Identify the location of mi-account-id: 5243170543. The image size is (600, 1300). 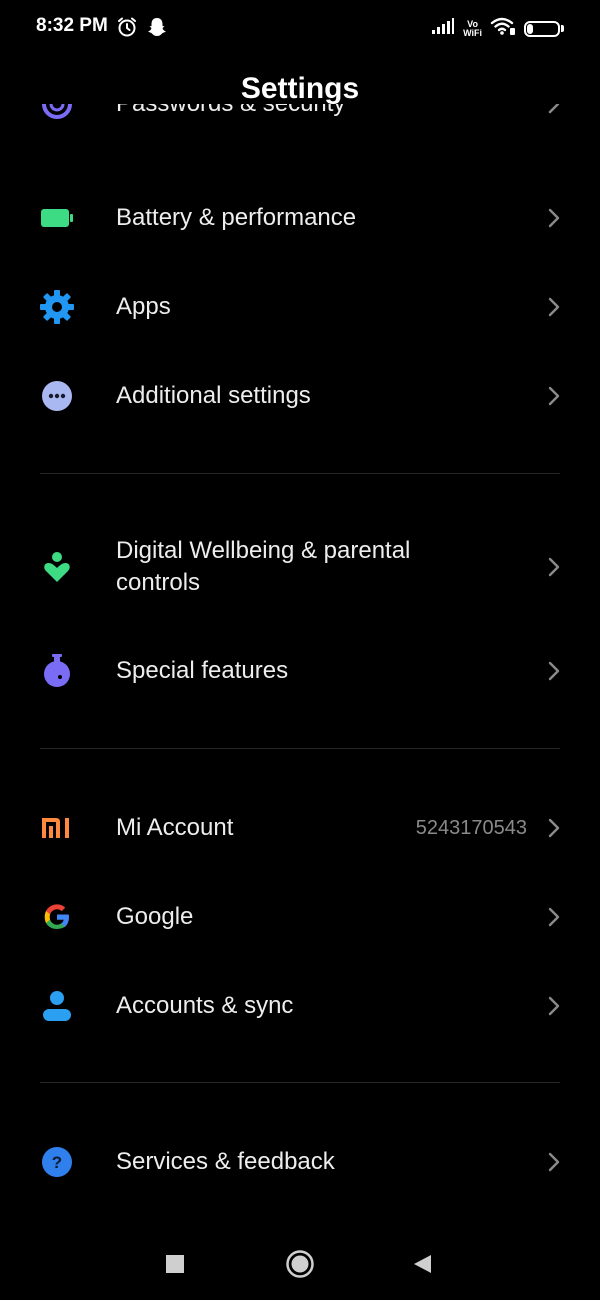
(471, 827).